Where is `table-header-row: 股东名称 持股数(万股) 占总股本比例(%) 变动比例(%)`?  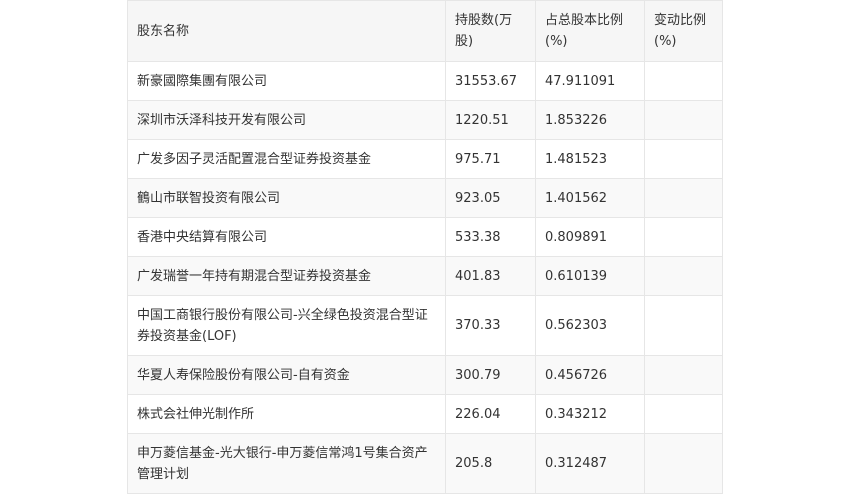 table-header-row: 股东名称 持股数(万股) 占总股本比例(%) 变动比例(%) is located at coordinates (425, 31).